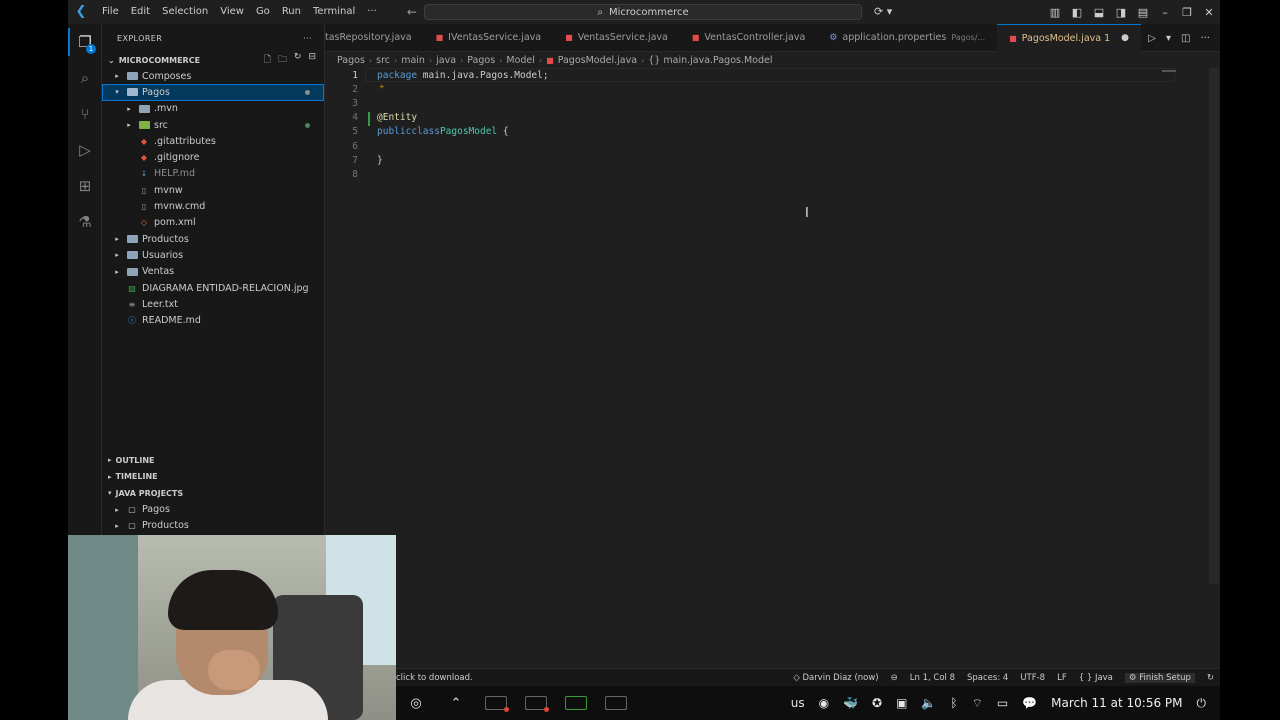 The height and width of the screenshot is (720, 1280). What do you see at coordinates (213, 526) in the screenshot?
I see `java-project-item: ▸ ▢ Productos` at bounding box center [213, 526].